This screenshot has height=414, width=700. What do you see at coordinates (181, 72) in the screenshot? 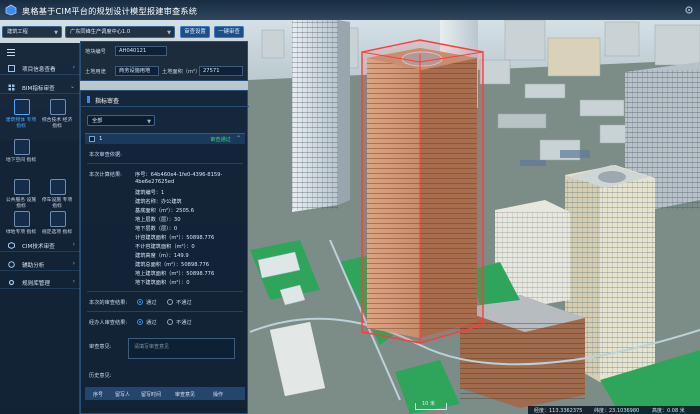
I see `land-area-label: 土地面积（m²）` at bounding box center [181, 72].